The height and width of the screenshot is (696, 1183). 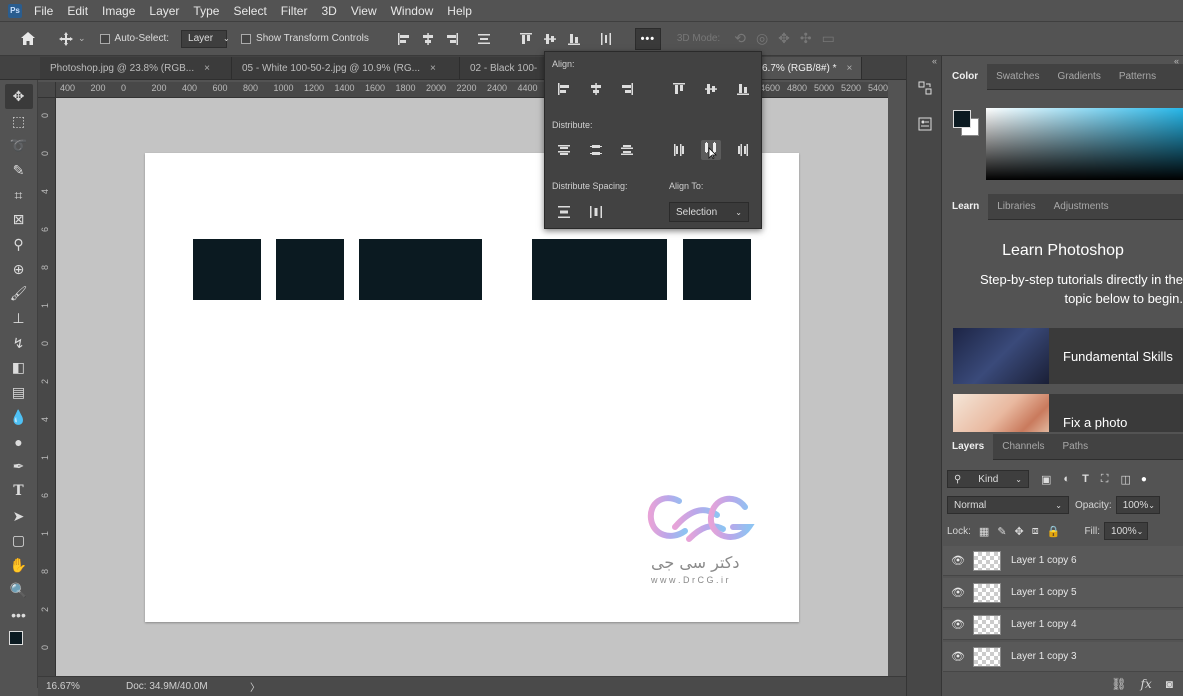 What do you see at coordinates (43, 11) in the screenshot?
I see `menu-file: File` at bounding box center [43, 11].